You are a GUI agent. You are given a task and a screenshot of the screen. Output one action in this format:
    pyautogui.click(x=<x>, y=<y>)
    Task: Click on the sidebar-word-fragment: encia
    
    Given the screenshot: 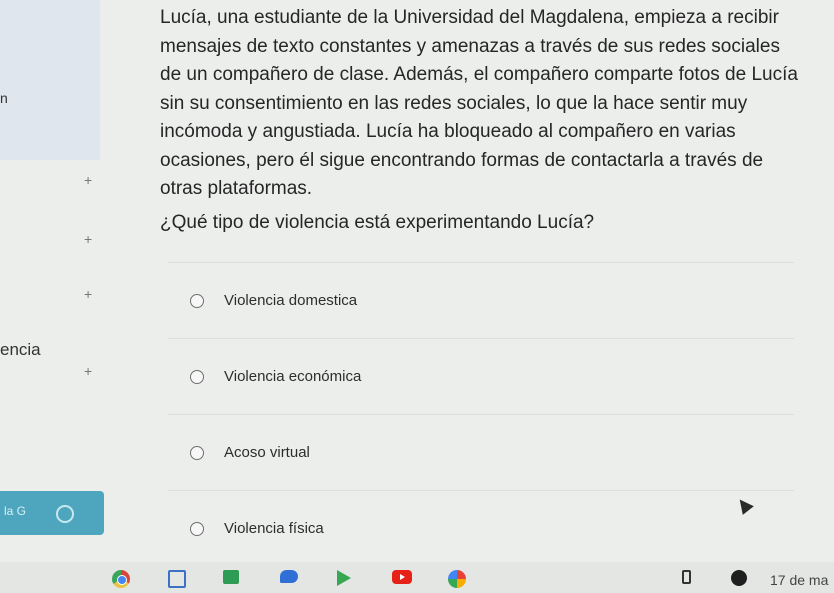 What is the action you would take?
    pyautogui.click(x=20, y=349)
    